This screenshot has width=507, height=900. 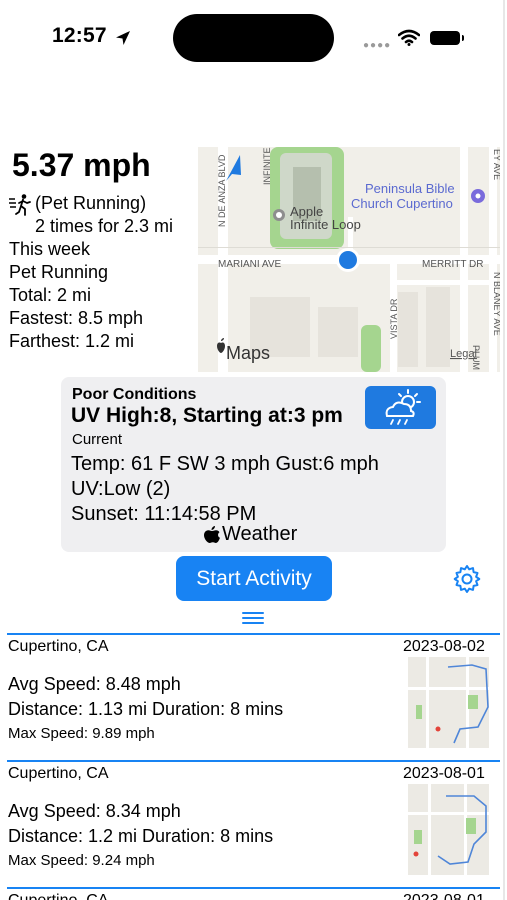 What do you see at coordinates (50, 295) in the screenshot?
I see `total-distance: Total: 2 mi` at bounding box center [50, 295].